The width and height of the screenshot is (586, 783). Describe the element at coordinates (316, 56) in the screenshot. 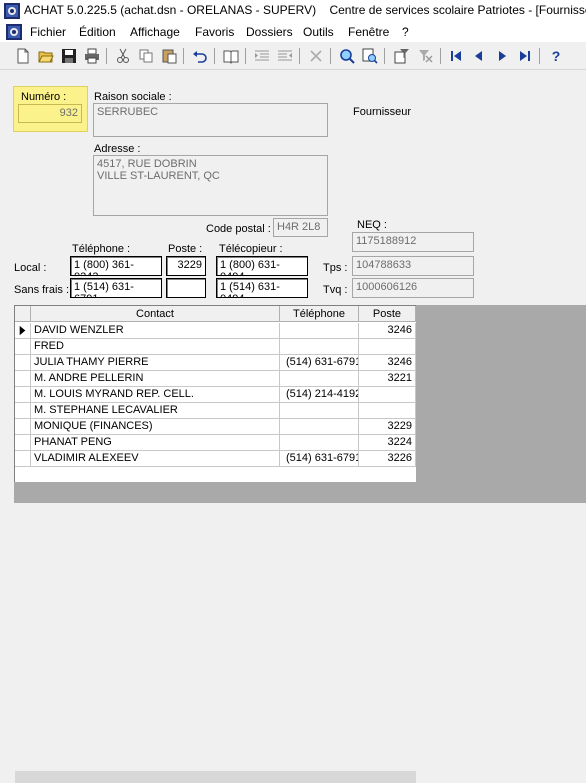

I see `delete-icon` at that location.